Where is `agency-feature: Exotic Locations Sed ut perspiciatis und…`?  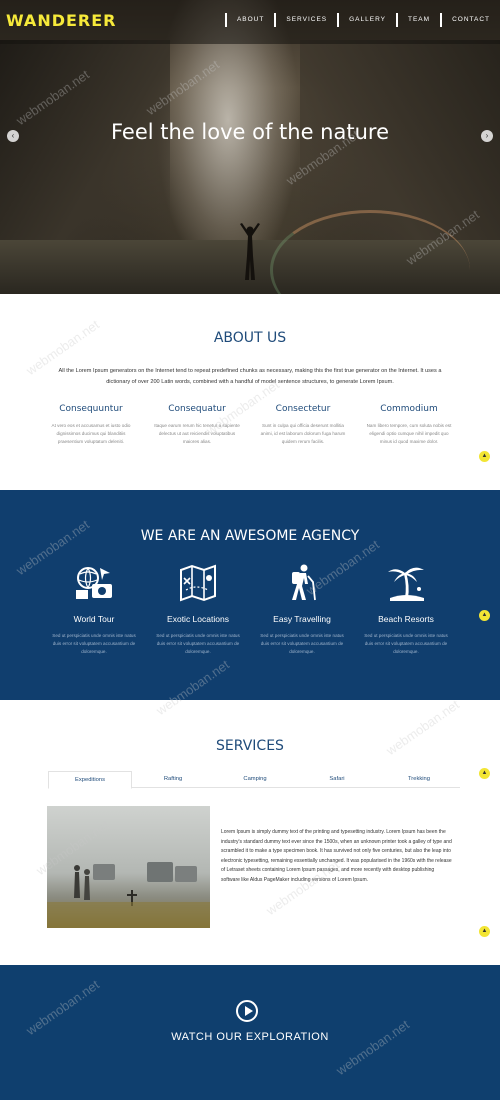 agency-feature: Exotic Locations Sed ut perspiciatis und… is located at coordinates (198, 610).